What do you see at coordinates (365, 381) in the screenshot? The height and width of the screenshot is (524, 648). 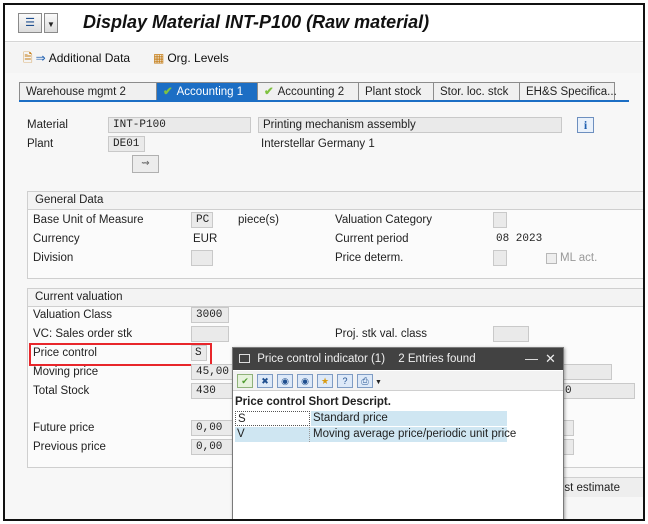 I see `print-icon: ⎙` at bounding box center [365, 381].